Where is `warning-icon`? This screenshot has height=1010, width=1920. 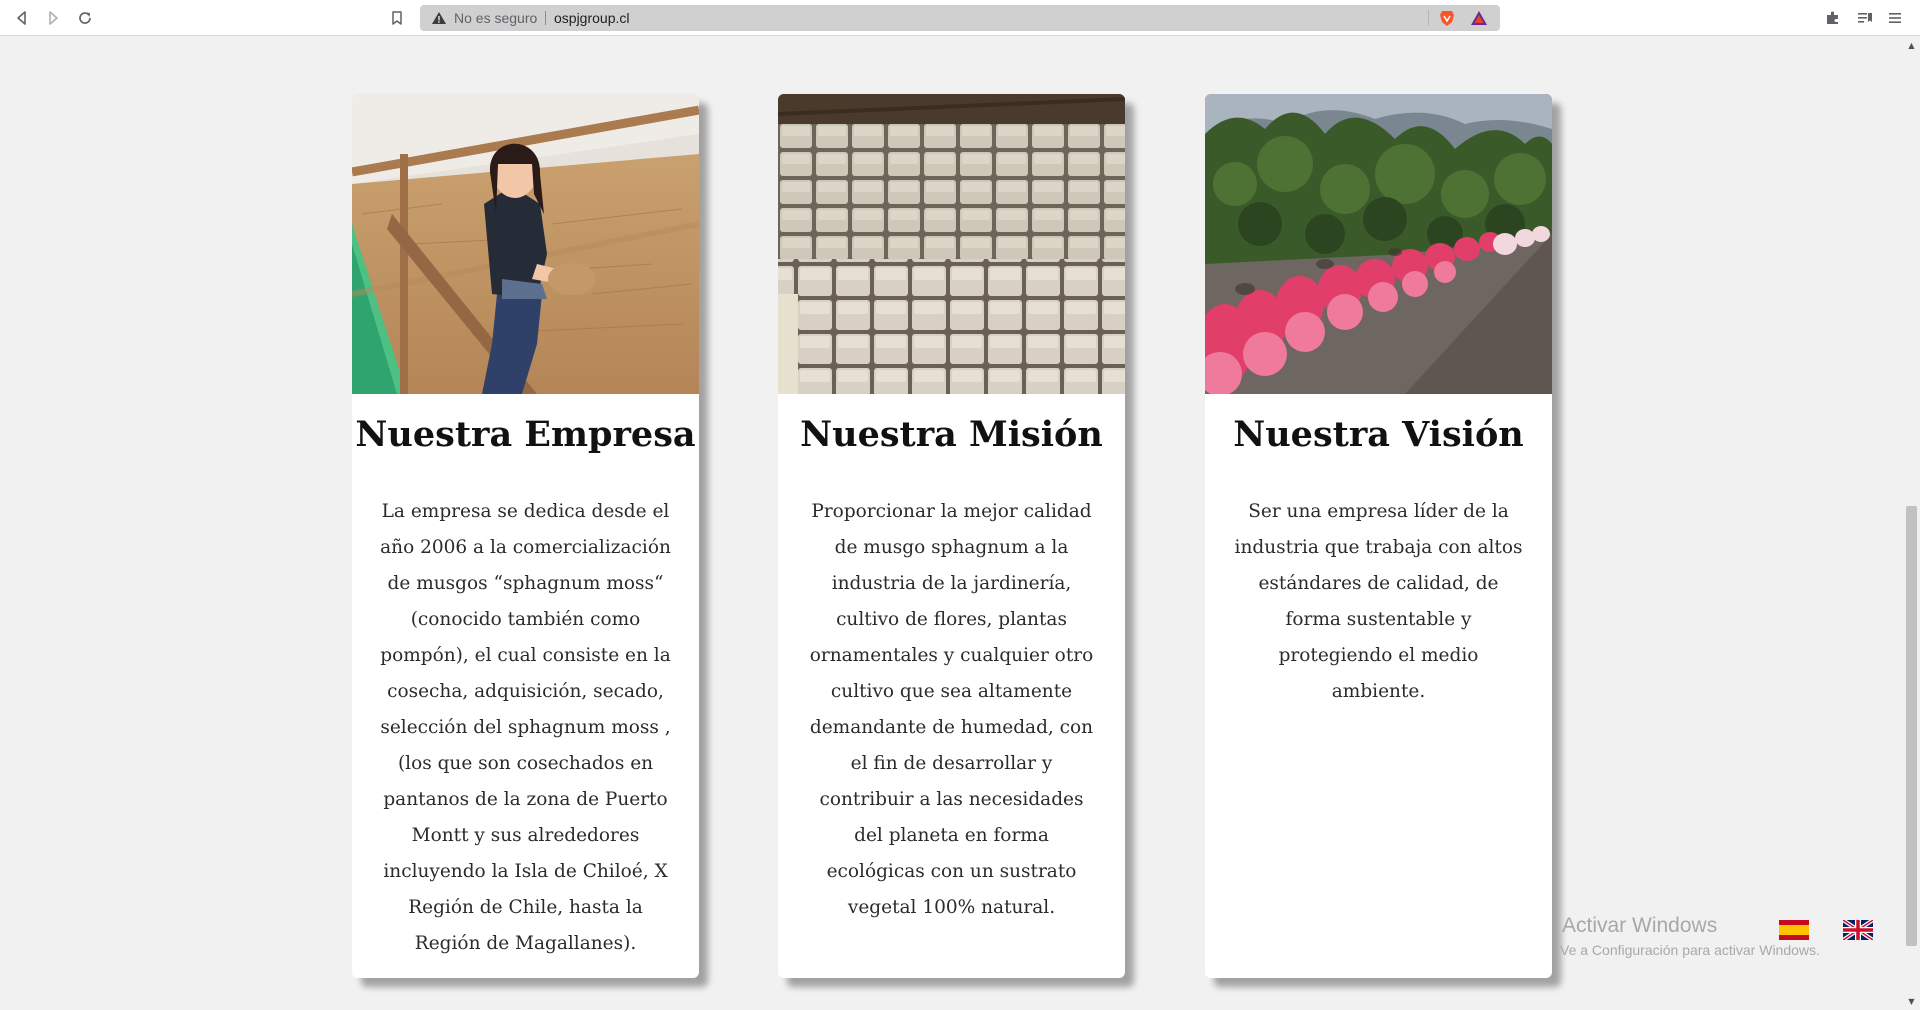 warning-icon is located at coordinates (439, 18).